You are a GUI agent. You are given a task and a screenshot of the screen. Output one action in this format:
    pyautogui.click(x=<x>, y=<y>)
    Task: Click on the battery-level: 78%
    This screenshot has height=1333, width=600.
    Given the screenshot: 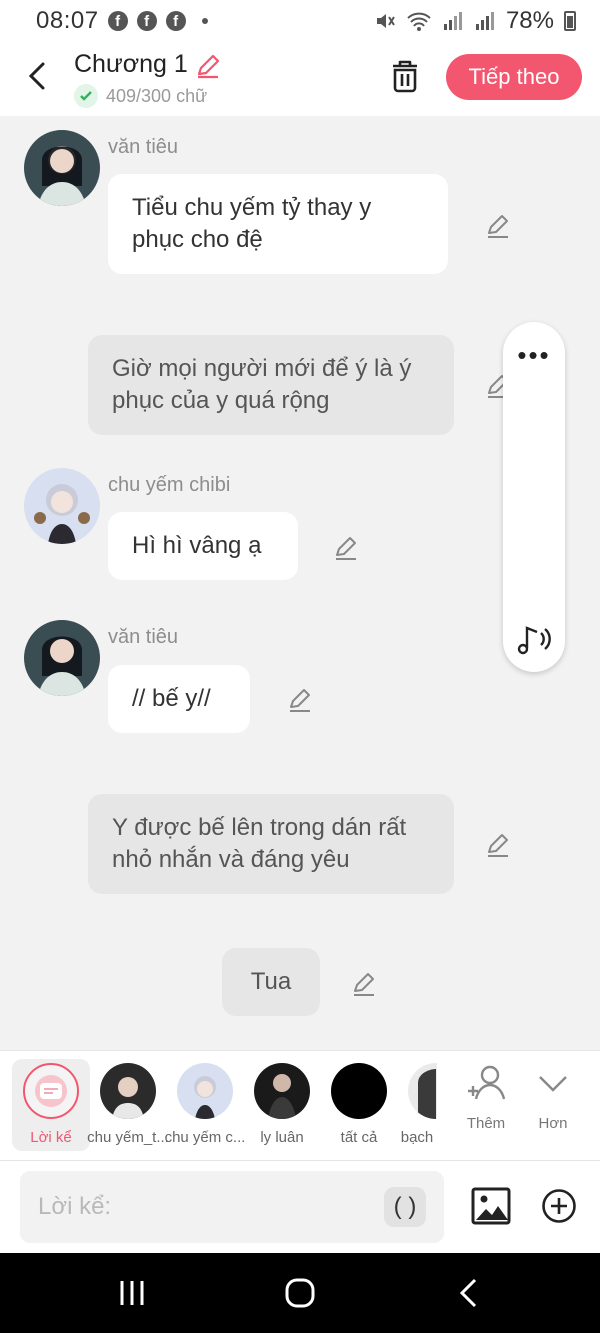 What is the action you would take?
    pyautogui.click(x=529, y=20)
    